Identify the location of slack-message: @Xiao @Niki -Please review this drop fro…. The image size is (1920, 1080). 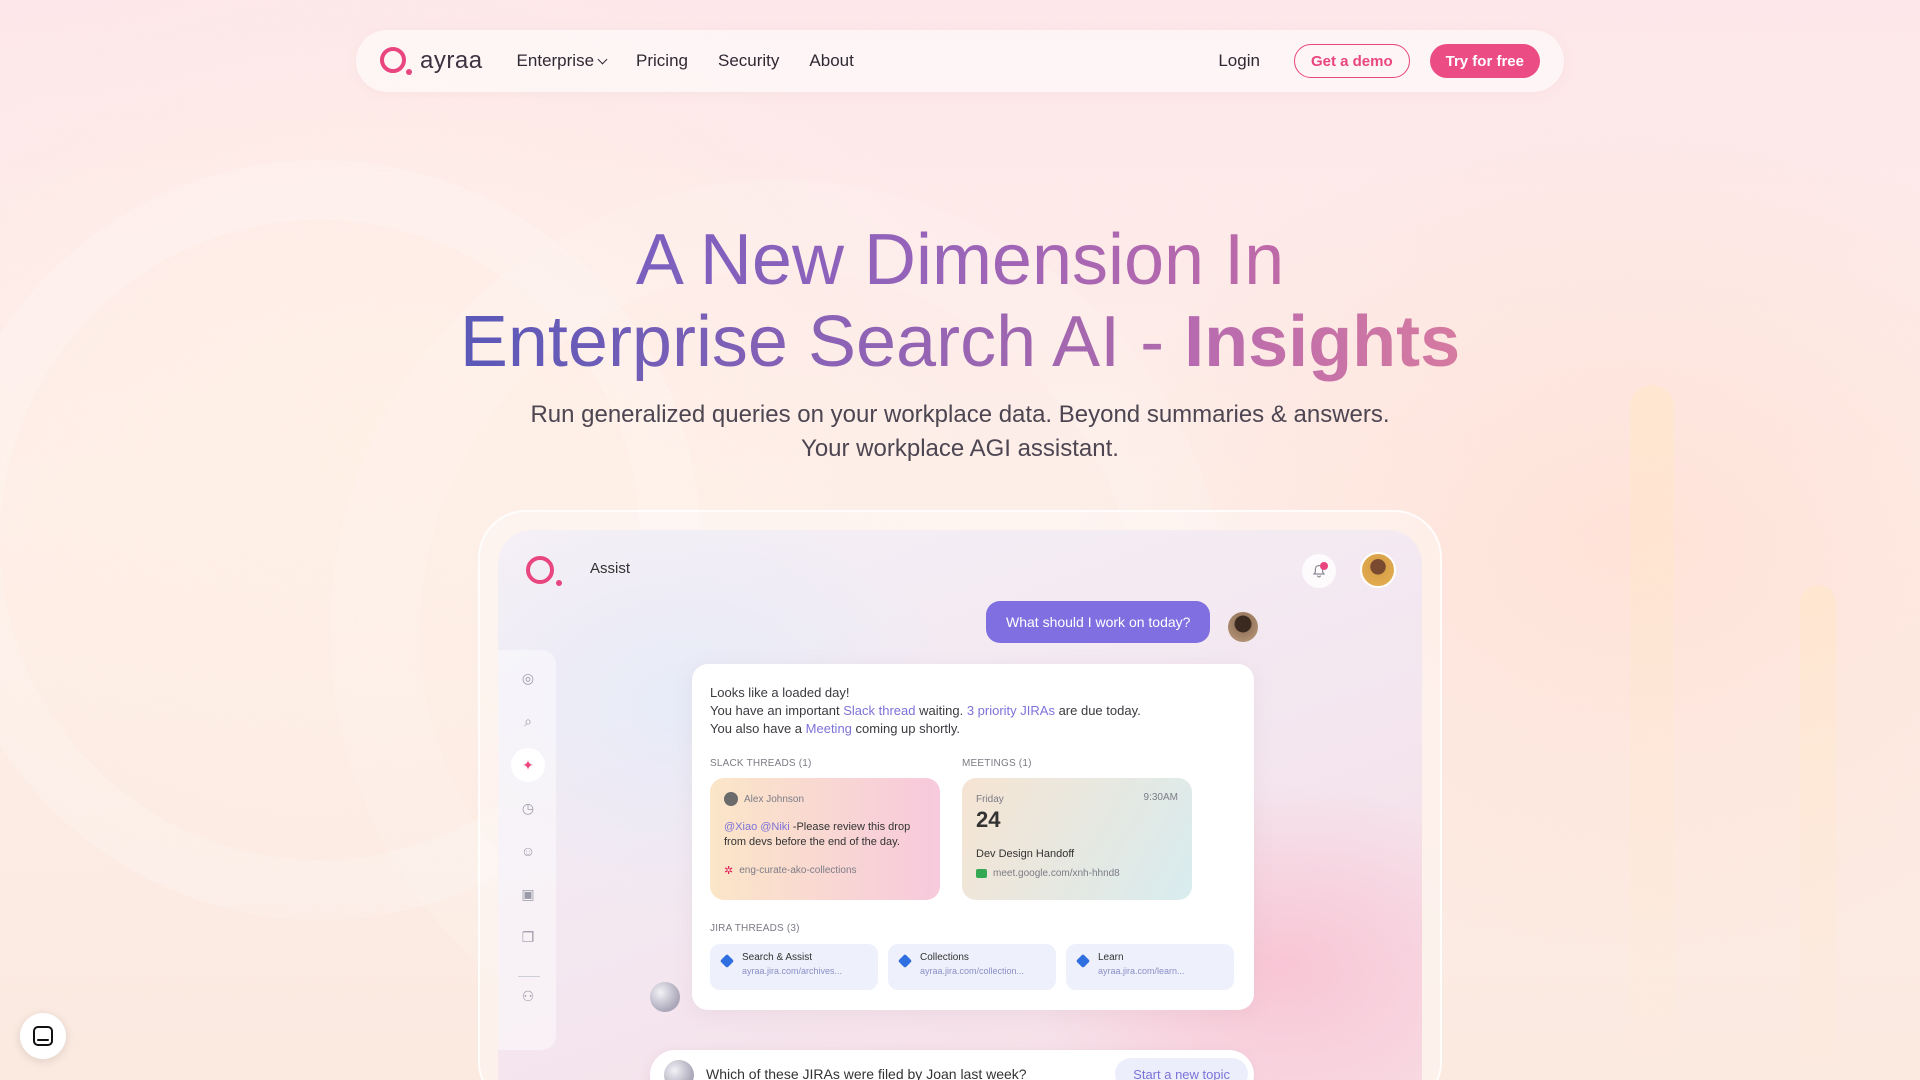
(825, 835).